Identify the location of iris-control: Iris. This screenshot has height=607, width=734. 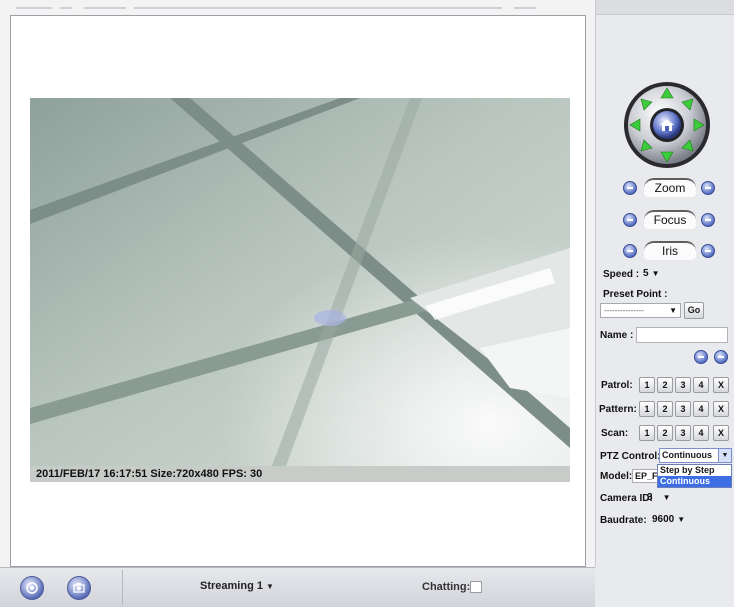
(665, 251).